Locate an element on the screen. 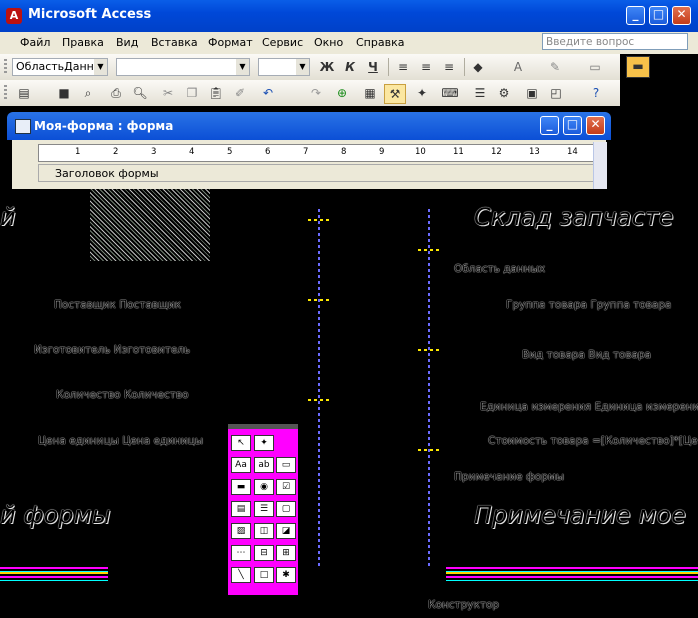 The height and width of the screenshot is (618, 698). unit-price-field: Цена единицы Цена единицы is located at coordinates (120, 441).